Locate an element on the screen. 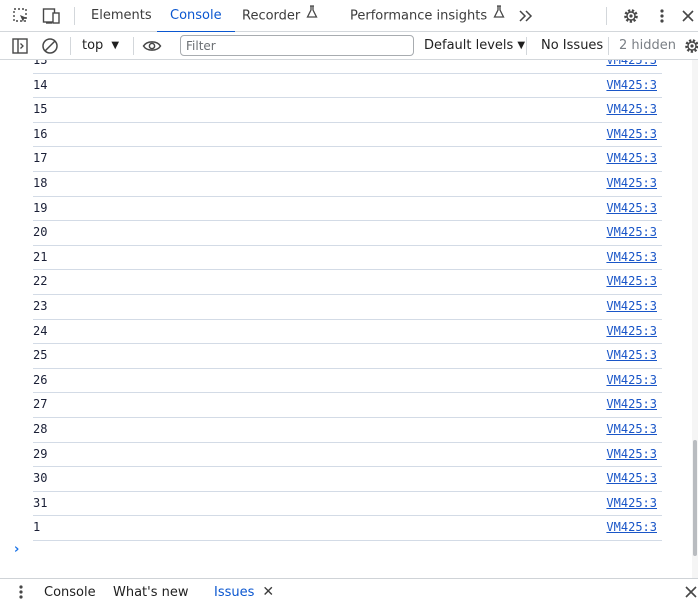  filter-input is located at coordinates (297, 45).